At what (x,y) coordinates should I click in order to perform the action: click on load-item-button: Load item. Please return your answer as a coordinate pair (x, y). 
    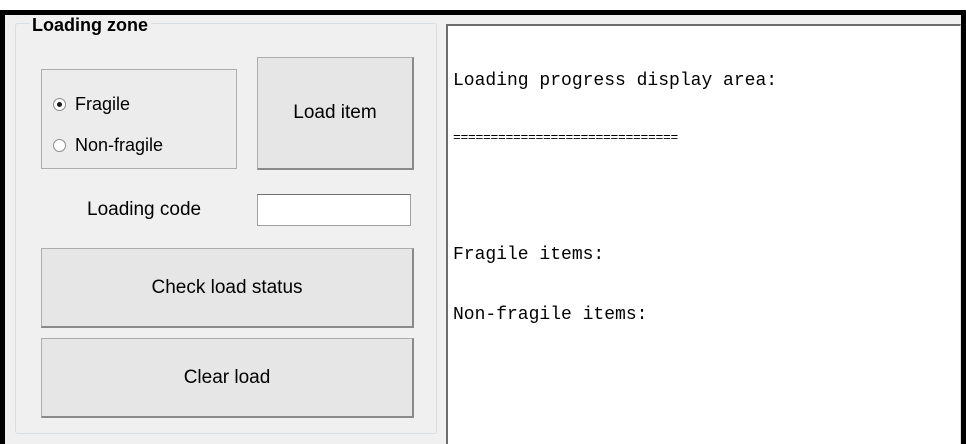
    Looking at the image, I should click on (335, 113).